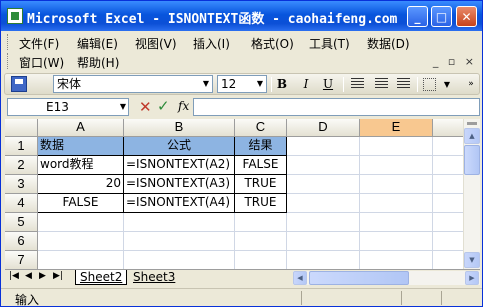  Describe the element at coordinates (323, 260) in the screenshot. I see `cell-d7` at that location.